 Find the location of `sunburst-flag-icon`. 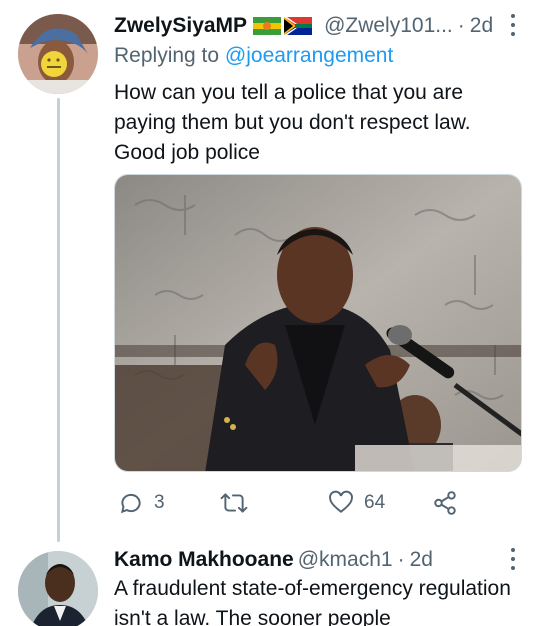

sunburst-flag-icon is located at coordinates (267, 26).